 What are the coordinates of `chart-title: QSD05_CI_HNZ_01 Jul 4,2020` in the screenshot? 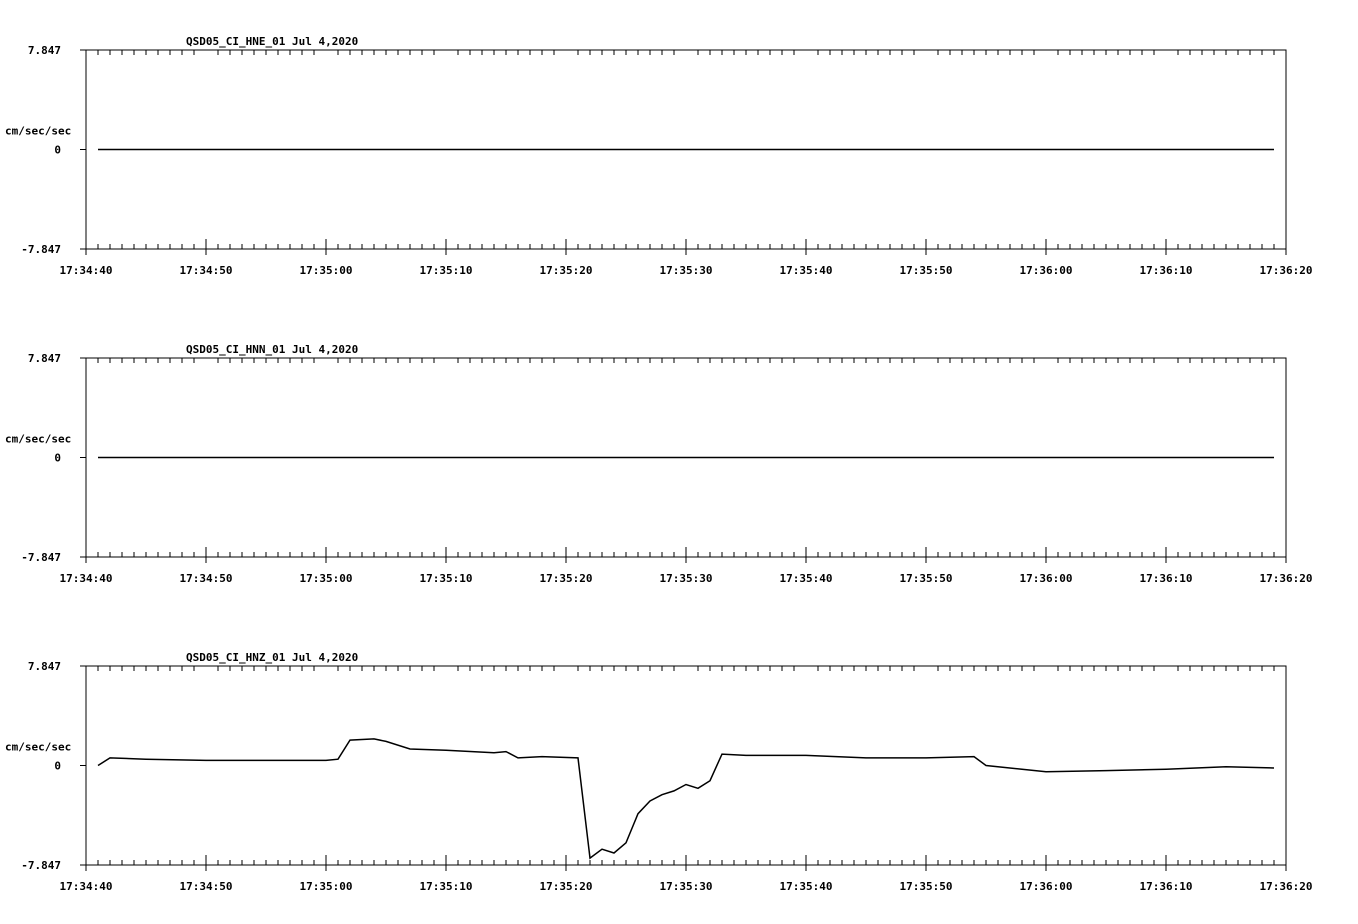 It's located at (272, 657).